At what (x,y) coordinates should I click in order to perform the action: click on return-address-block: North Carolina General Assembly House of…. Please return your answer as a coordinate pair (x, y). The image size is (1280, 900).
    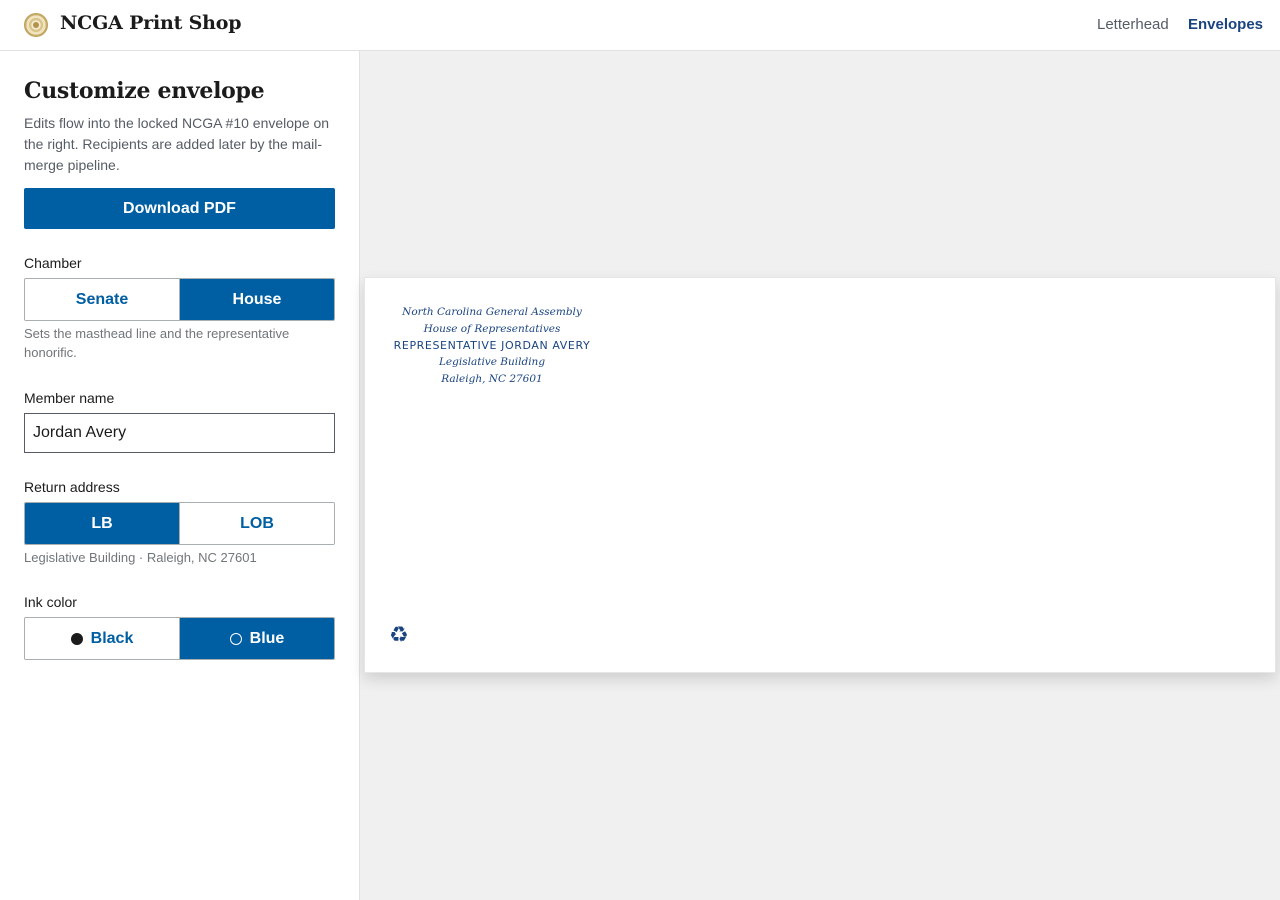
    Looking at the image, I should click on (492, 346).